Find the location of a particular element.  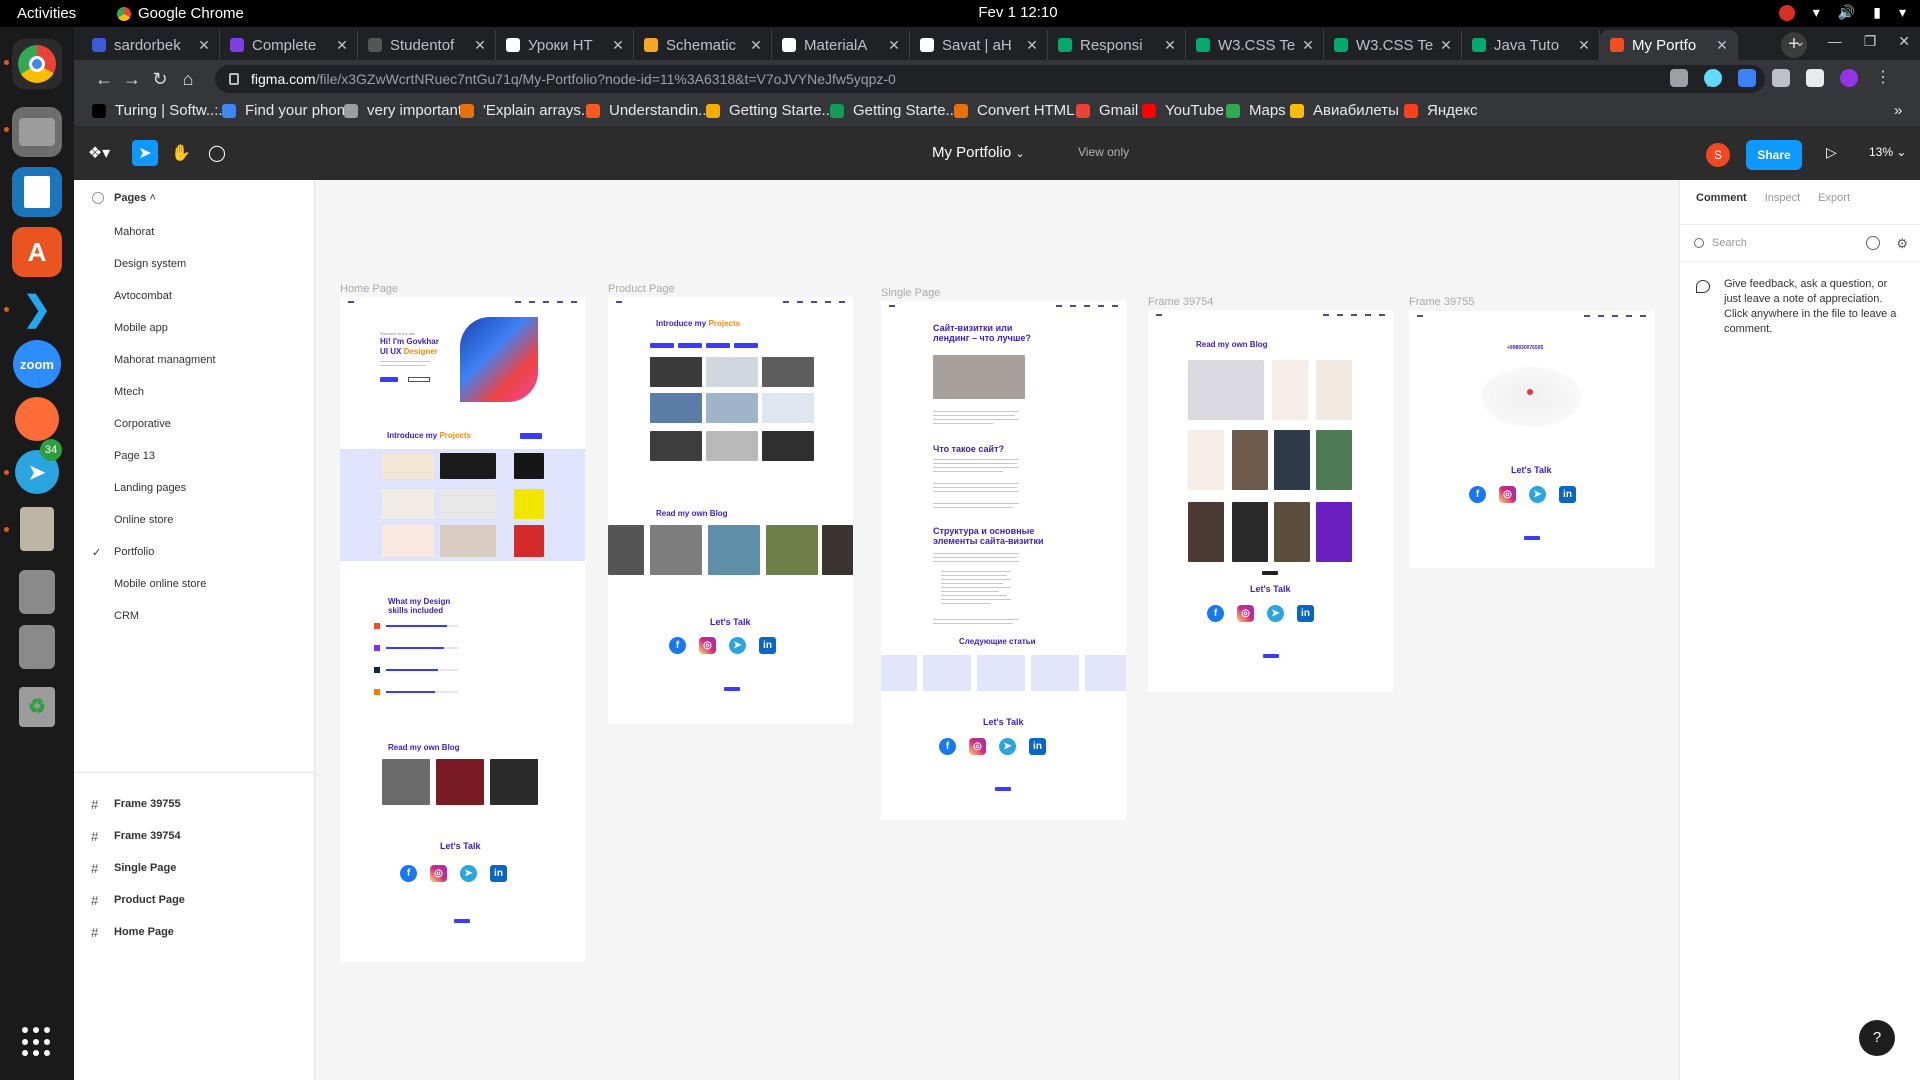

layer-frame: # Single Page is located at coordinates (194, 868).